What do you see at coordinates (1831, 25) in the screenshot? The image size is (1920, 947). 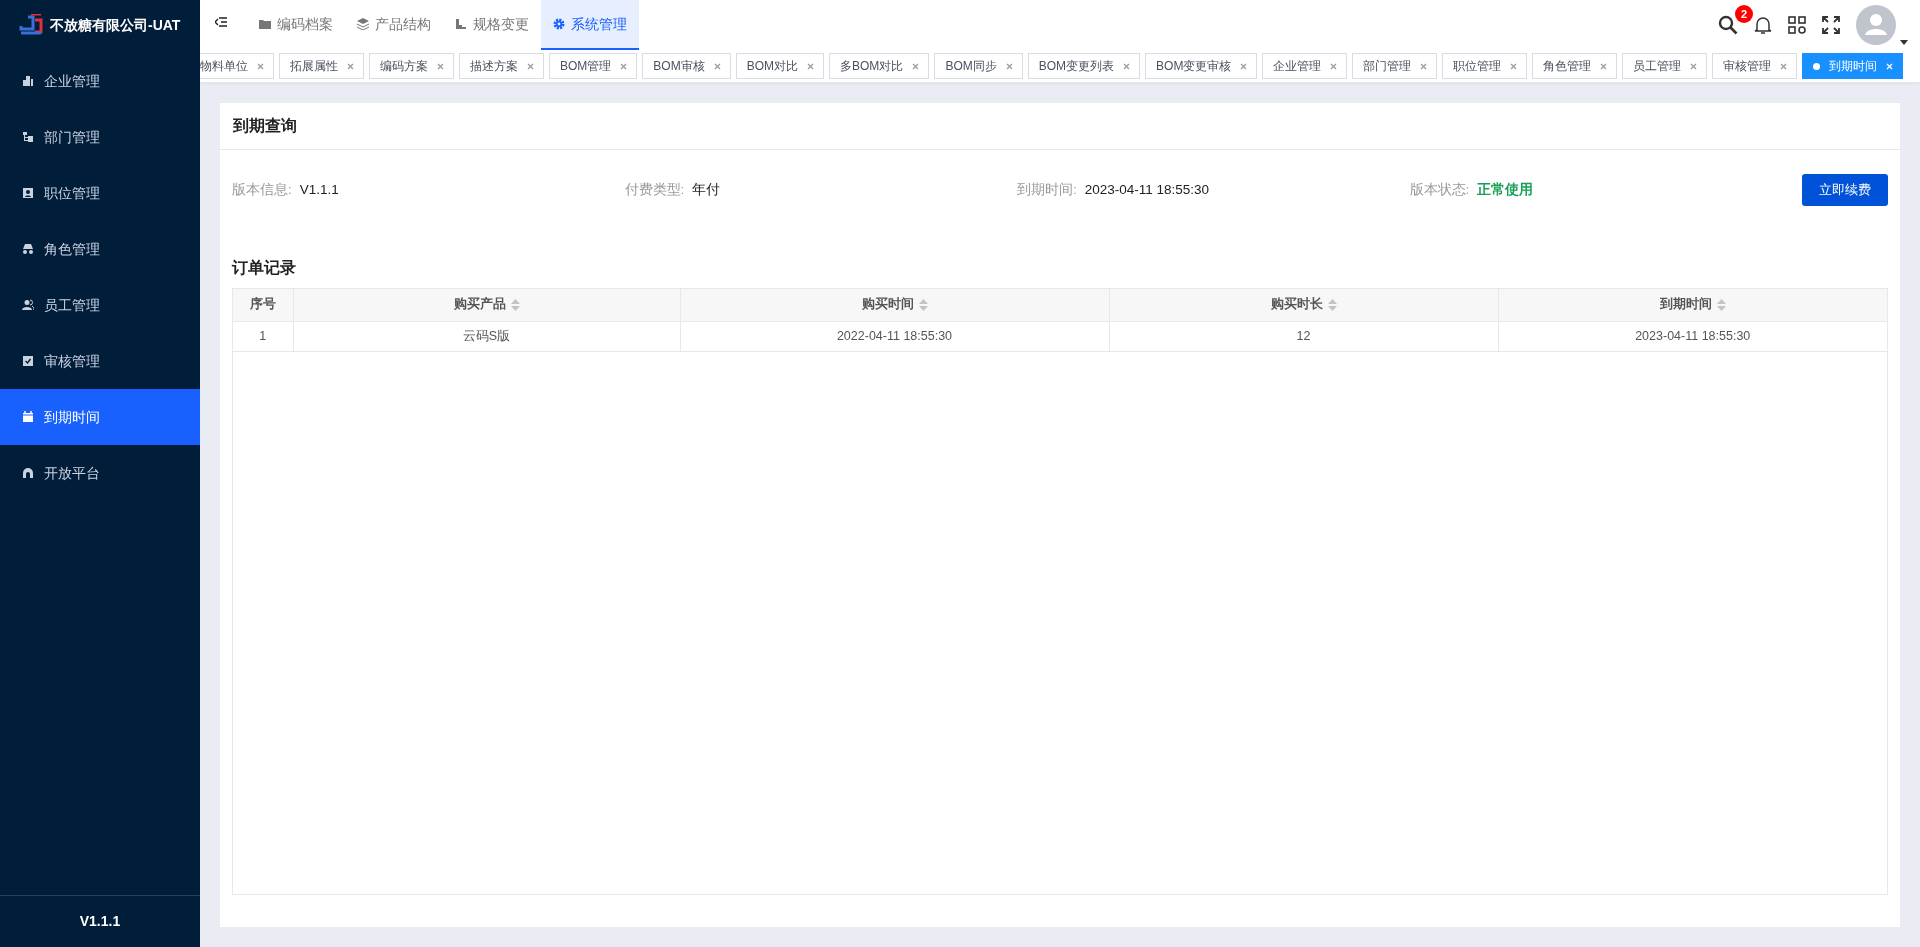 I see `fullscreen-icon` at bounding box center [1831, 25].